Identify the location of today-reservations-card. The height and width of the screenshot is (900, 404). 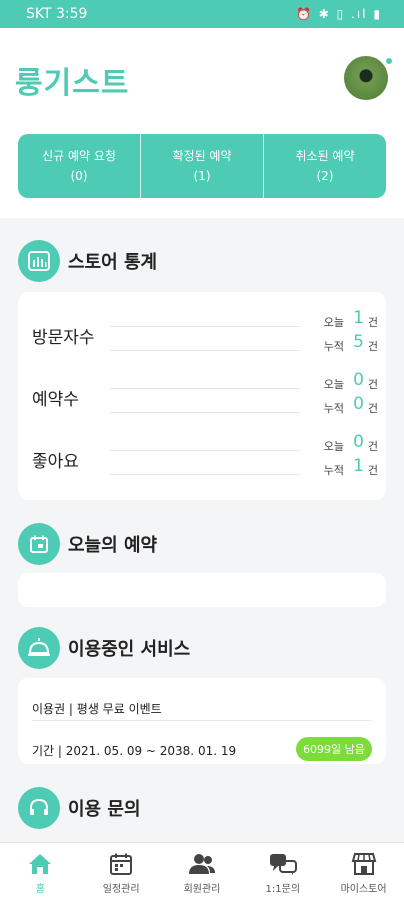
(202, 590).